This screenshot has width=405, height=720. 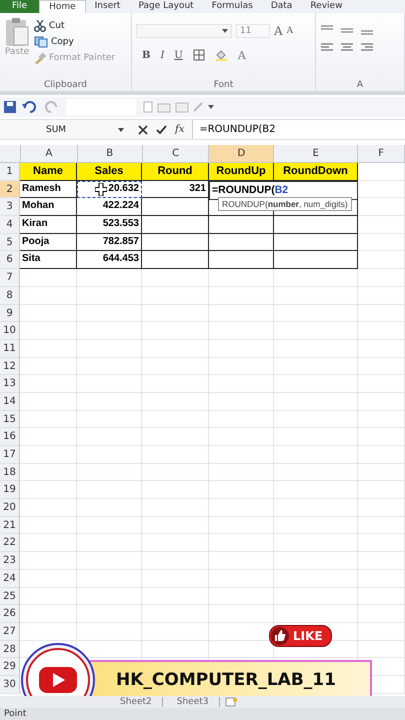 What do you see at coordinates (48, 172) in the screenshot?
I see `header-cell: Name` at bounding box center [48, 172].